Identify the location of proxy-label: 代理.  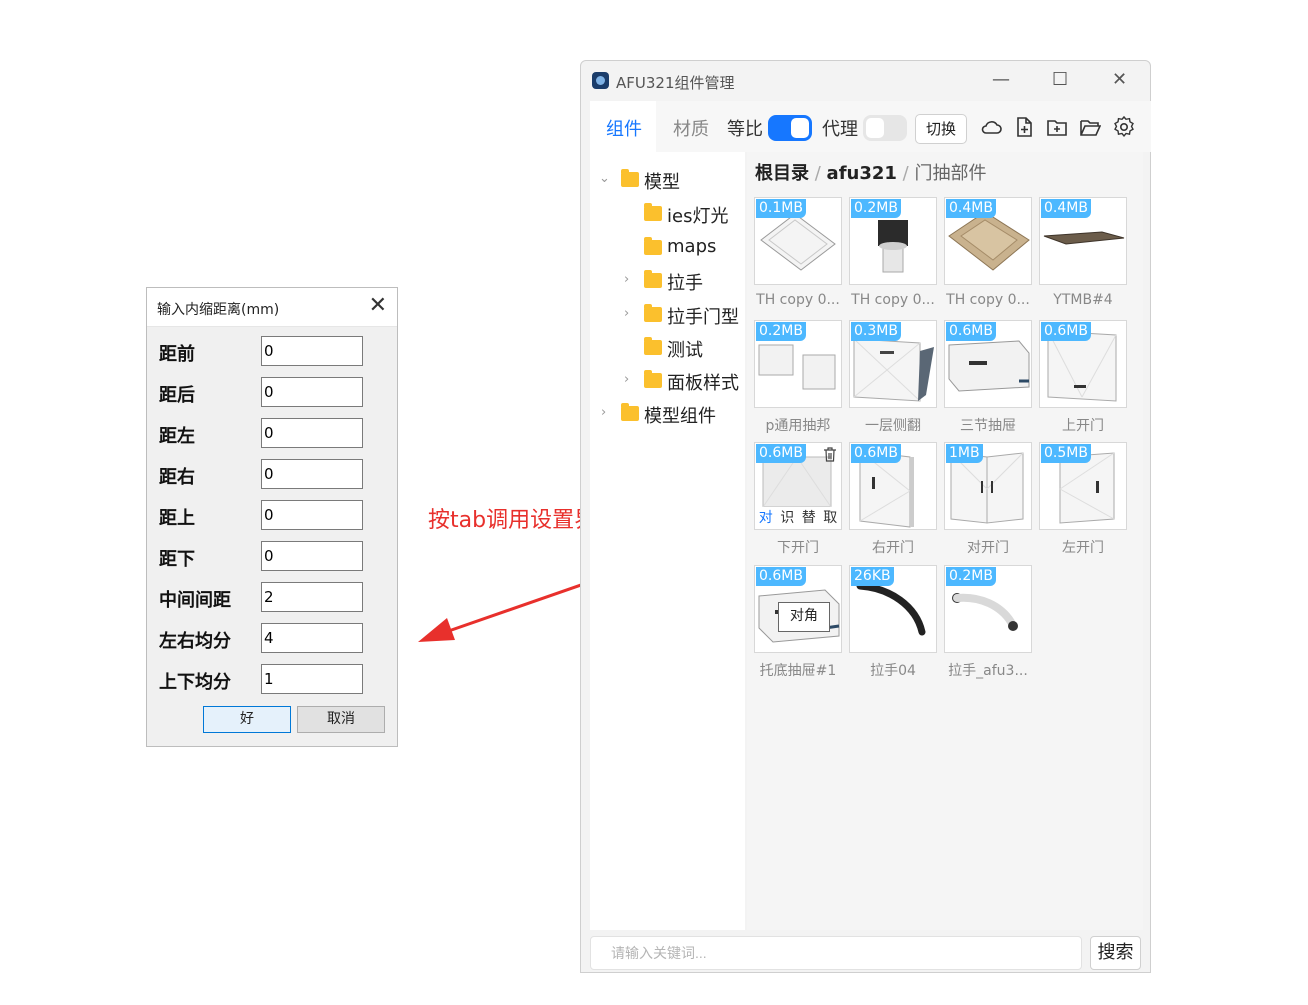
(840, 129).